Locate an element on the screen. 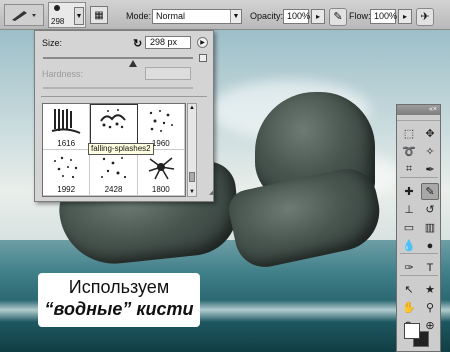  size-value: 298 px is located at coordinates (164, 42).